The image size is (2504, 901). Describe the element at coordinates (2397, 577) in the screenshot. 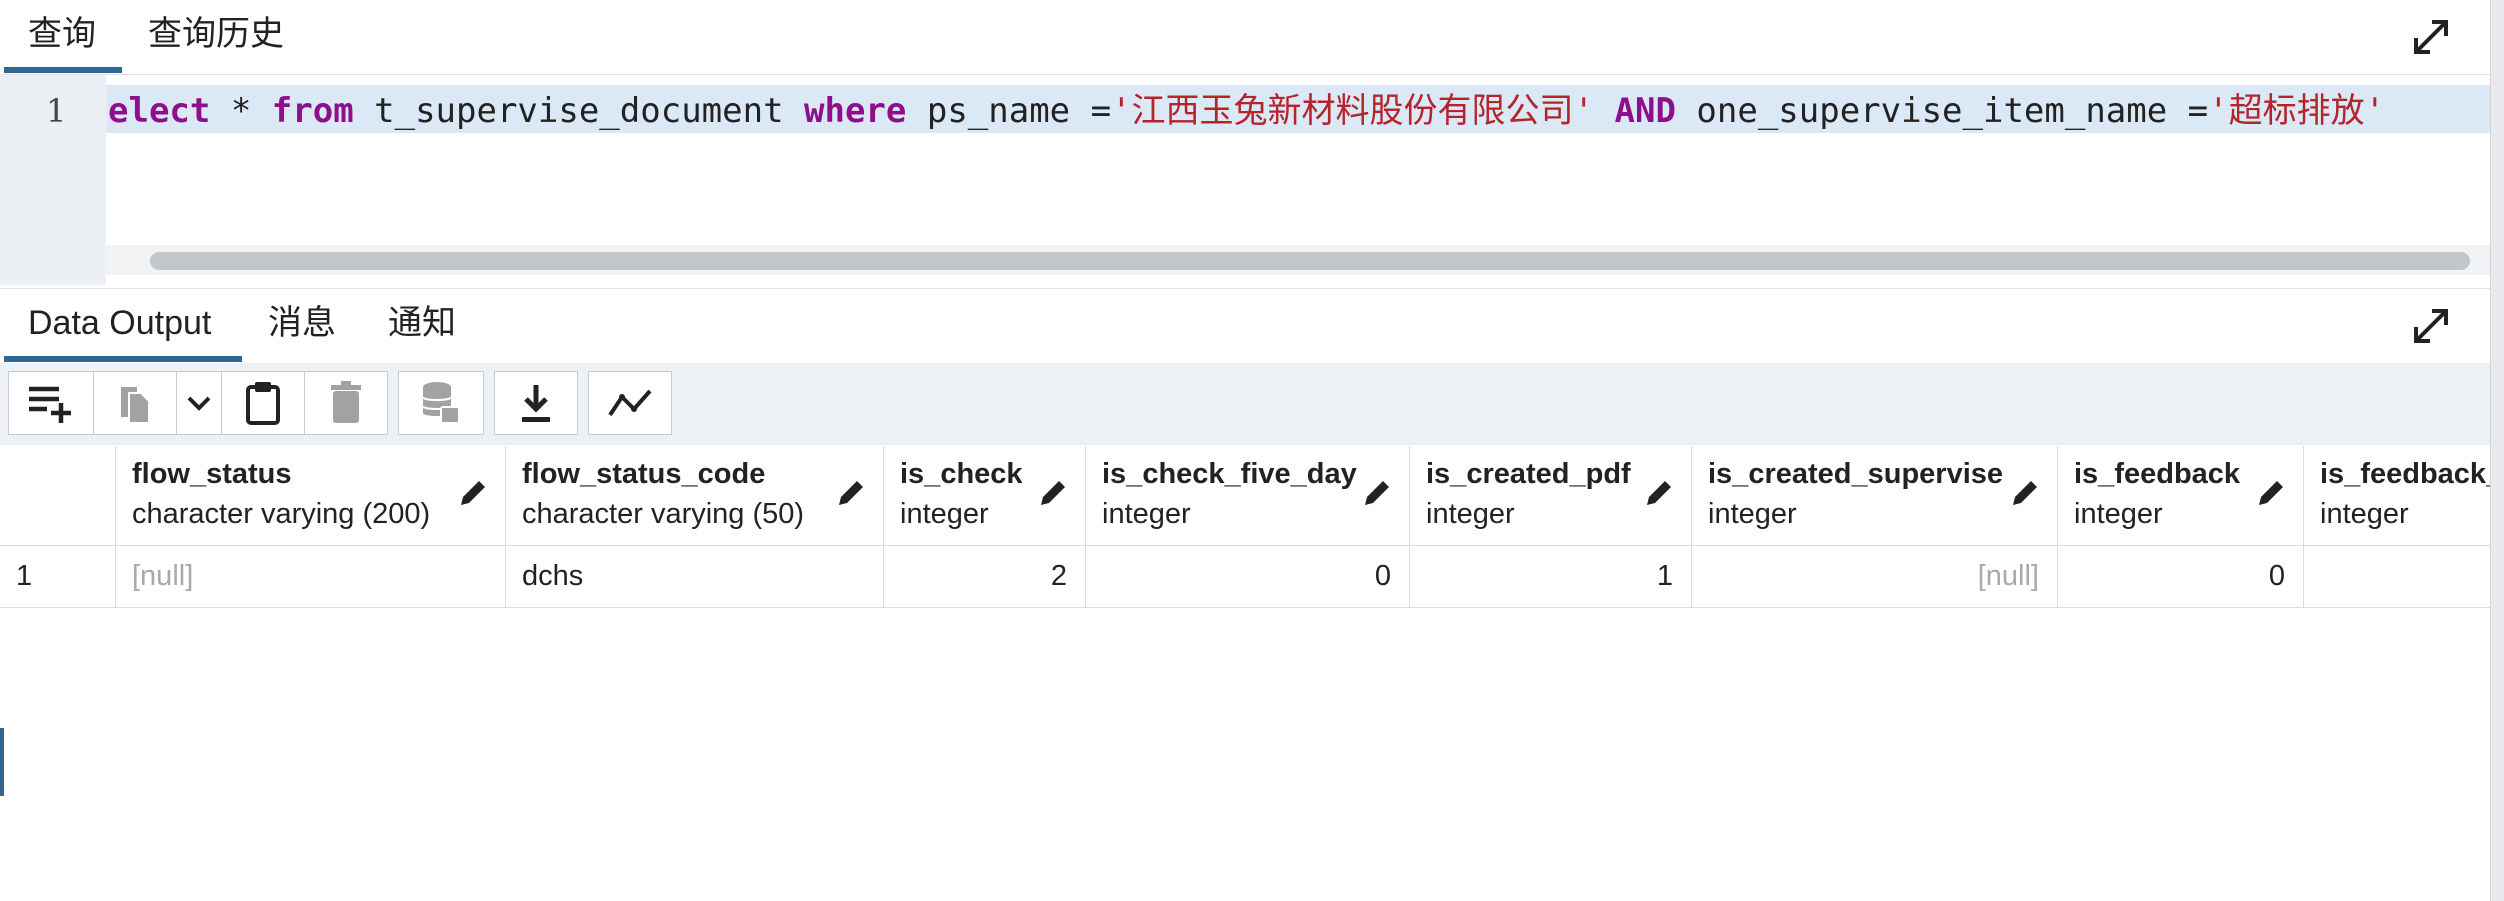

I see `cell-is_feedback_` at that location.